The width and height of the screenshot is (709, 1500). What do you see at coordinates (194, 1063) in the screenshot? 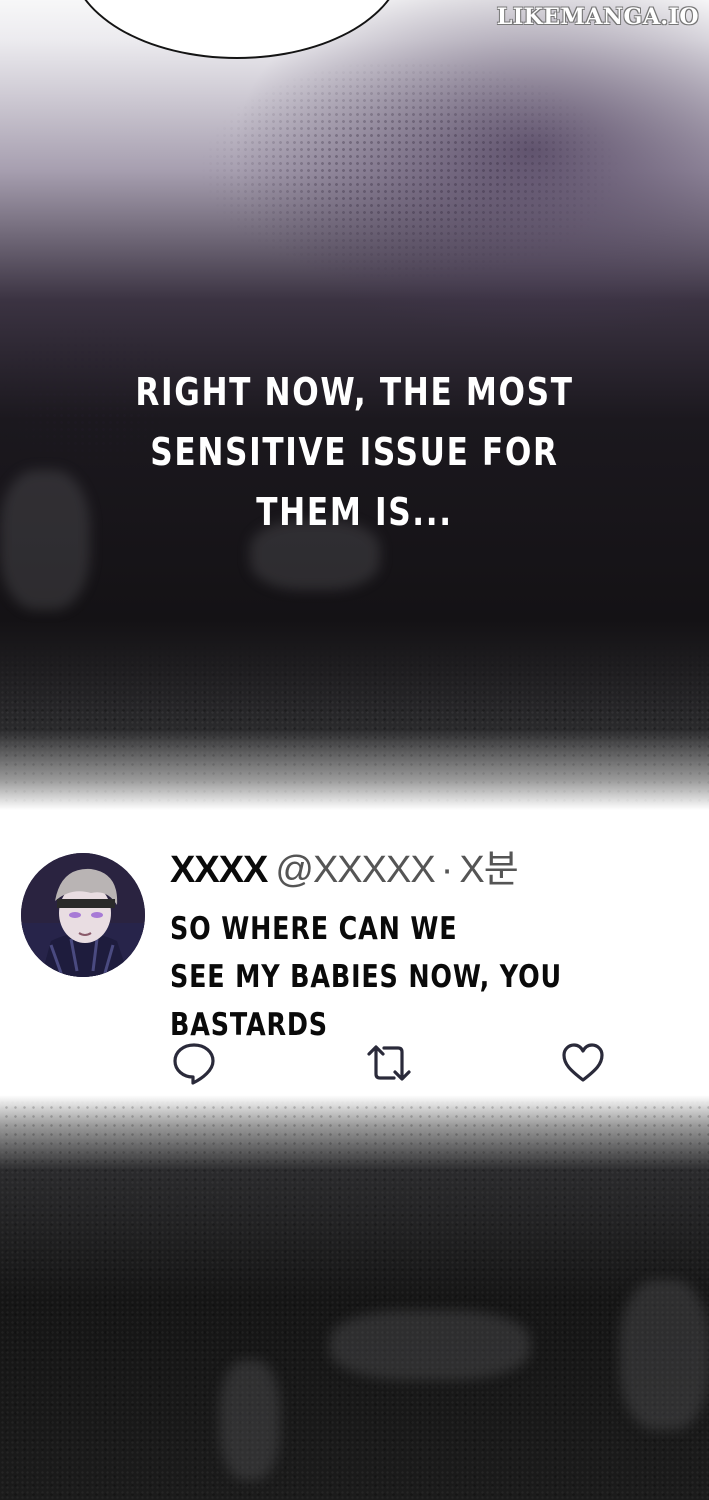
I see `reply-icon` at bounding box center [194, 1063].